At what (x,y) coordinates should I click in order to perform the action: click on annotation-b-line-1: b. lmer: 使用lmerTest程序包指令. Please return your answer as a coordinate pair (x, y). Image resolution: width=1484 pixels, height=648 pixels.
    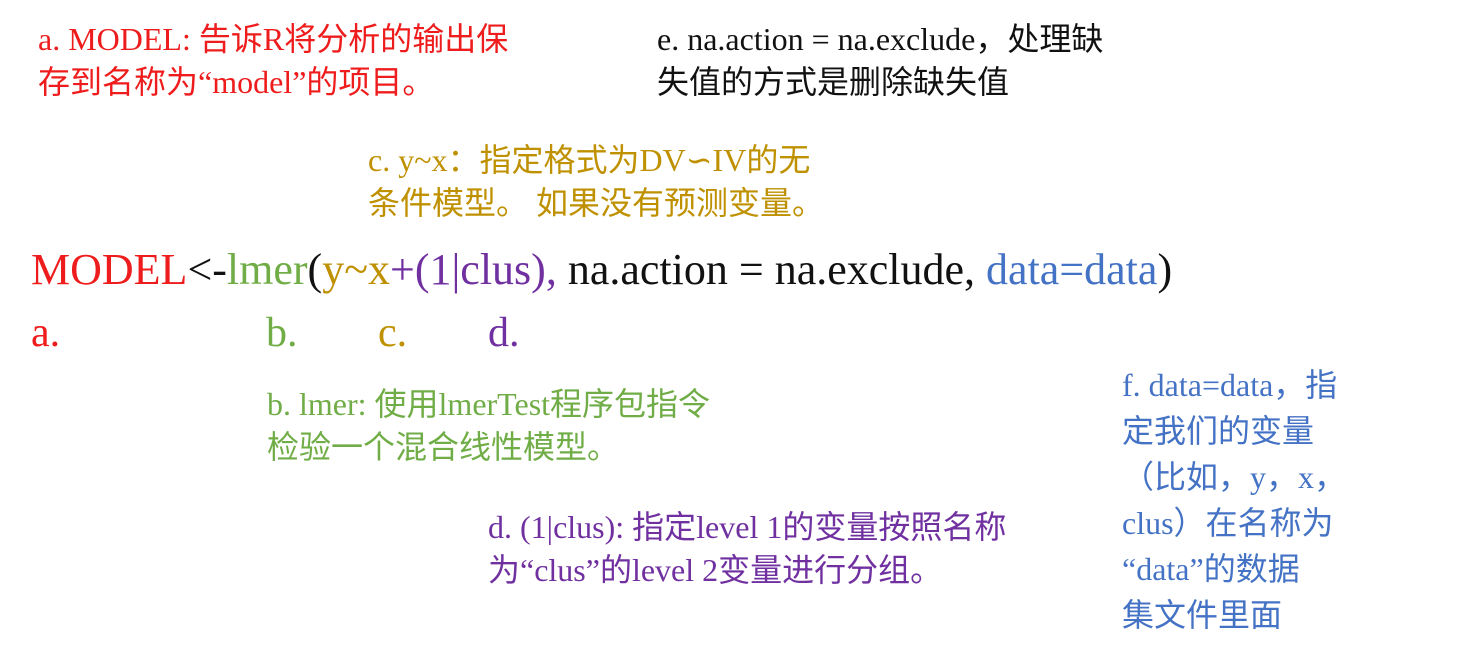
    Looking at the image, I should click on (489, 404).